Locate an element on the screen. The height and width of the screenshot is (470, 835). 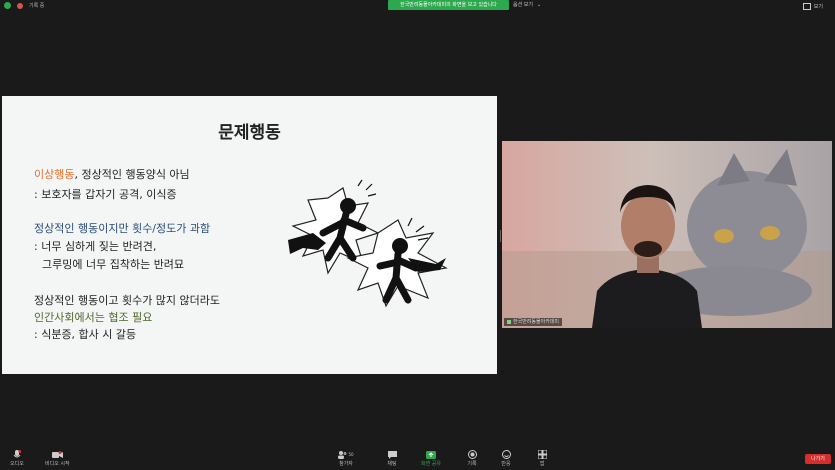
top-left-group: 기록 중 is located at coordinates (24, 5).